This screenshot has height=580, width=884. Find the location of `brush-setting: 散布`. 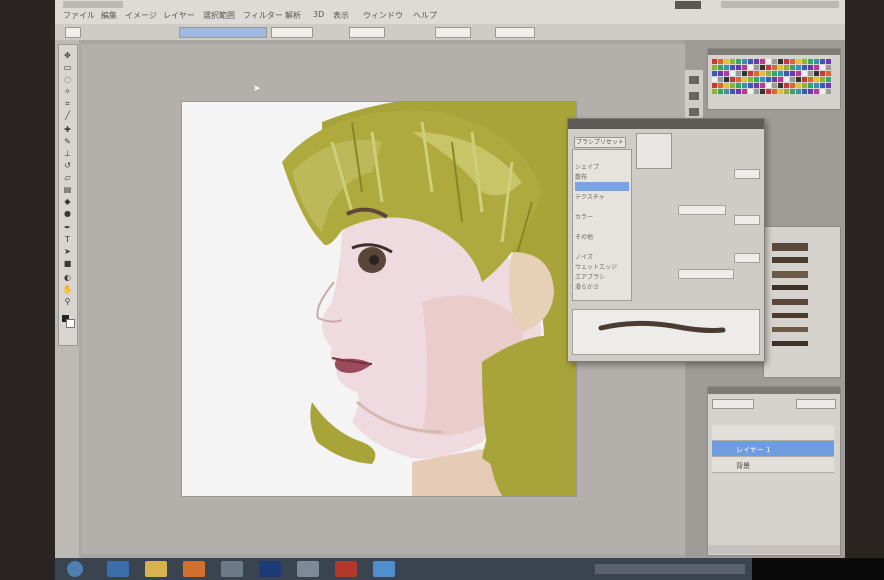

brush-setting: 散布 is located at coordinates (602, 176).